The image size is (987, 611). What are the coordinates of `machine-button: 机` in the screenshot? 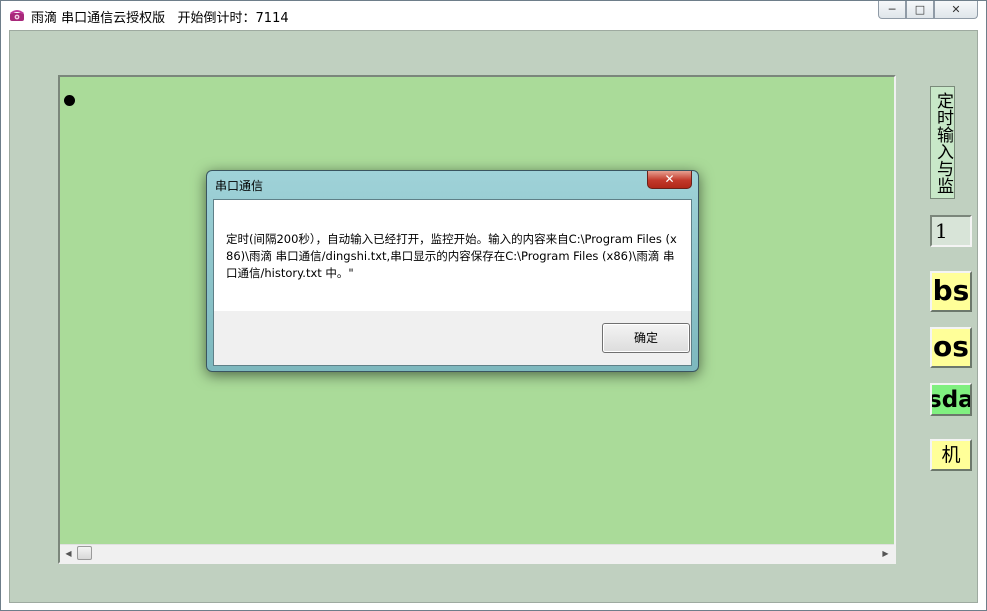 It's located at (951, 455).